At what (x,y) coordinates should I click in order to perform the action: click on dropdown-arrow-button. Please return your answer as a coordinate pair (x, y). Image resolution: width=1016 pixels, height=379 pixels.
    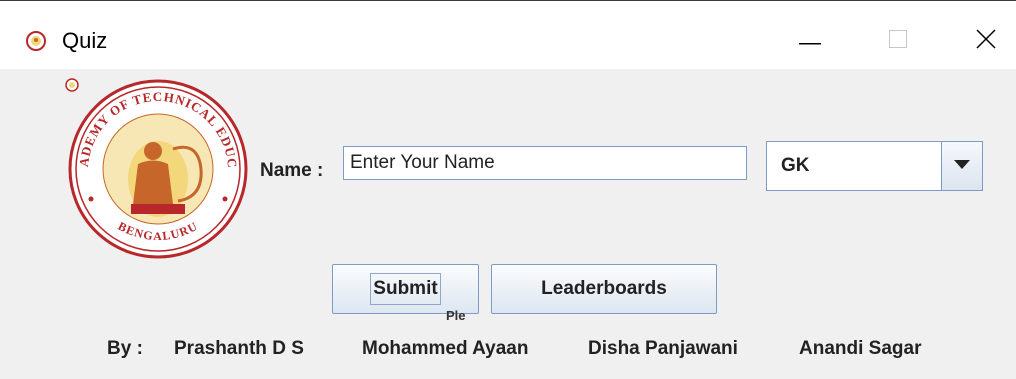
    Looking at the image, I should click on (961, 166).